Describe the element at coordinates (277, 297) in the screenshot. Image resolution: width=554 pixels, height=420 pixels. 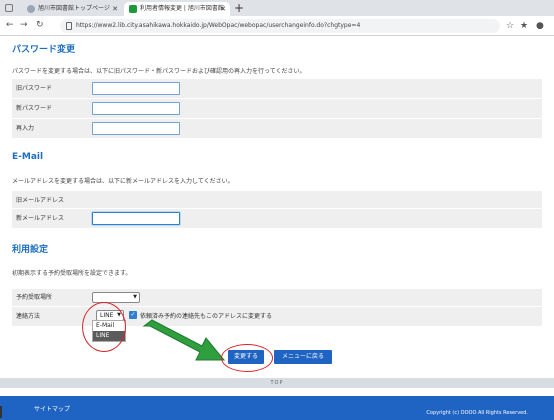
I see `pickup-location-row: 予約受取場所 ▼` at that location.